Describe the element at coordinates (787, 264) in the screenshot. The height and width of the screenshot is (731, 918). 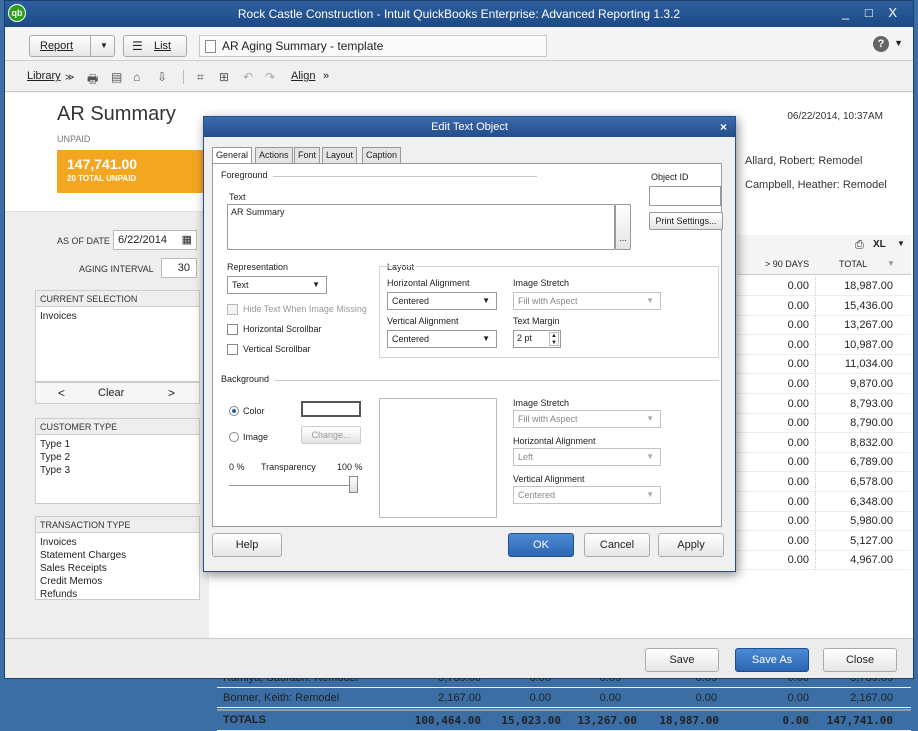
I see `col-over-90: > 90 DAYS` at that location.